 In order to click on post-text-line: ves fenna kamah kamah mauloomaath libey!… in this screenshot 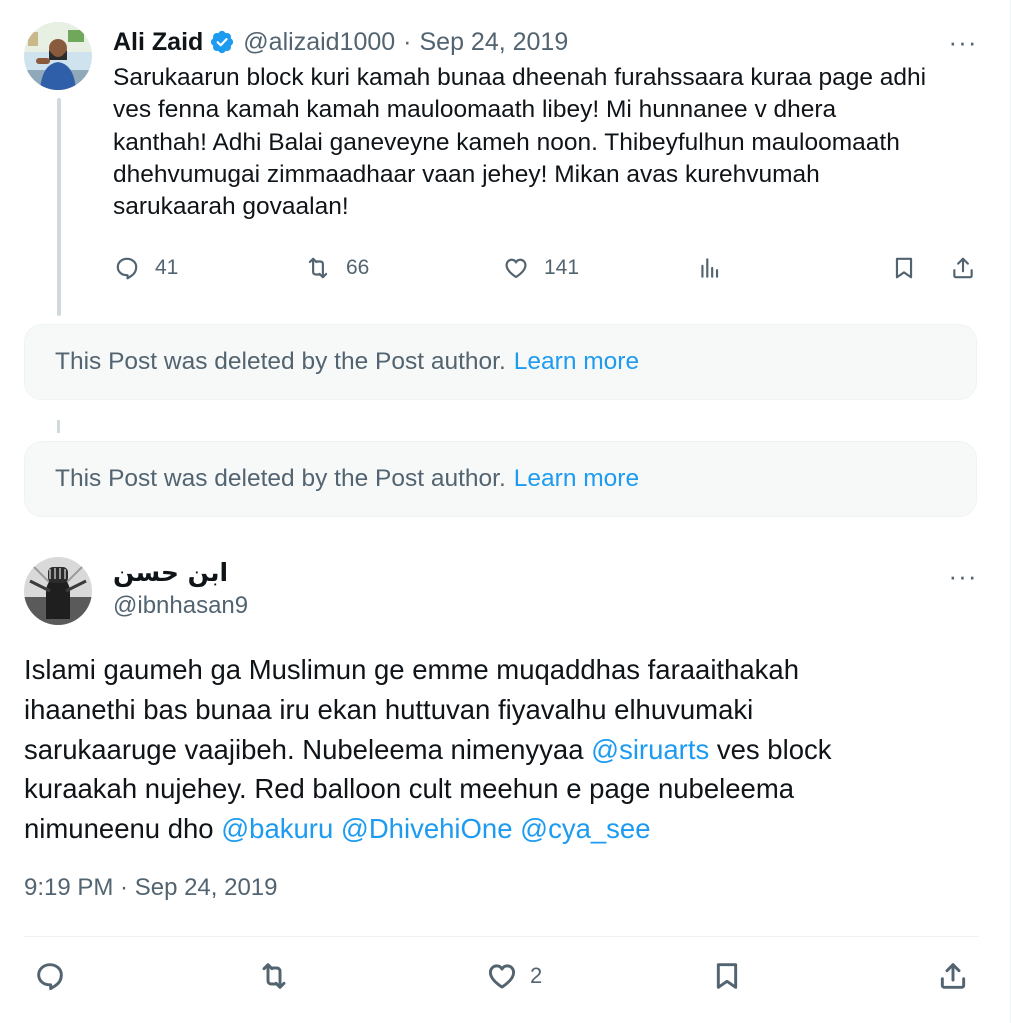, I will do `click(475, 110)`.